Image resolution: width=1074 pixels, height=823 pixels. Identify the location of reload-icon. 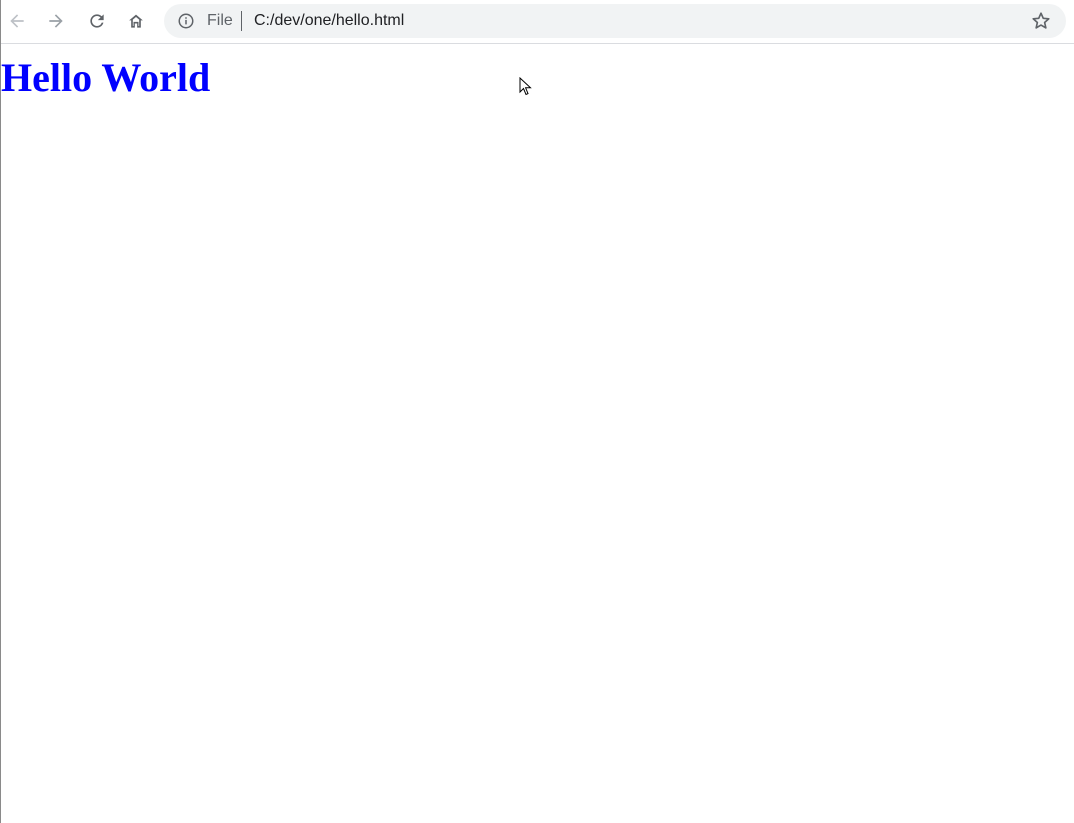
(97, 21).